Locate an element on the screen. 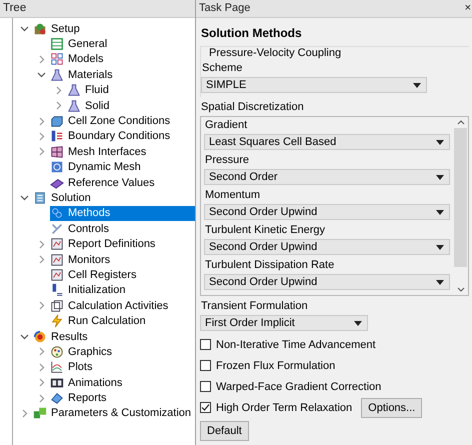 The image size is (472, 445). field-label: Transient Formulation is located at coordinates (255, 306).